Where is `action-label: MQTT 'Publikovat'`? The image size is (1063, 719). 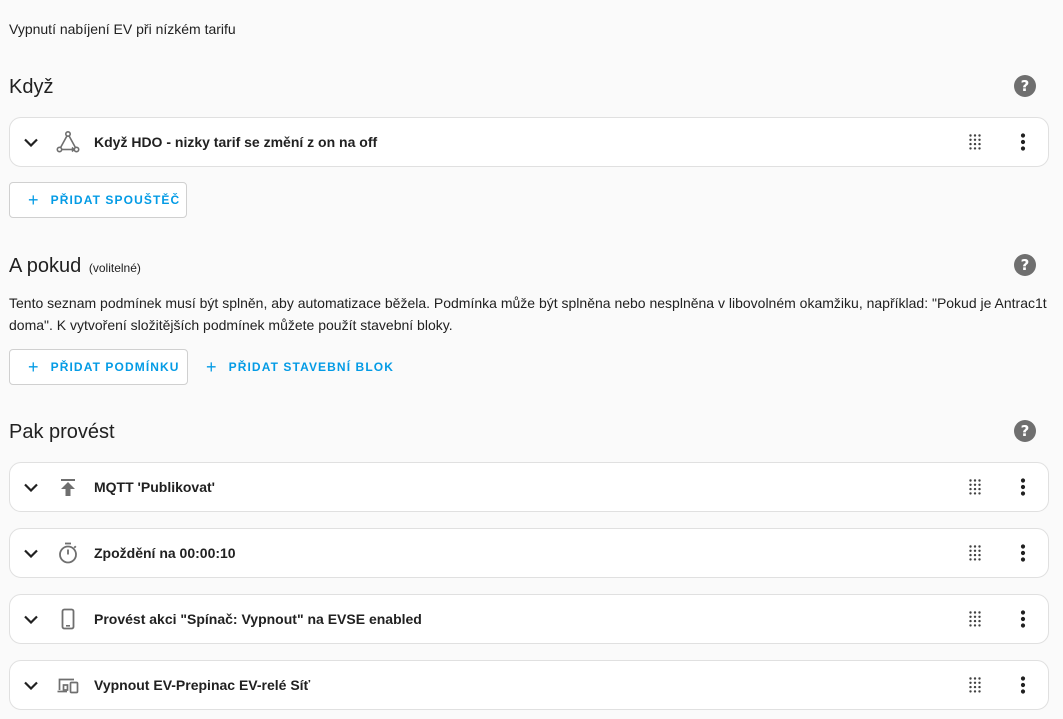
action-label: MQTT 'Publikovat' is located at coordinates (154, 487).